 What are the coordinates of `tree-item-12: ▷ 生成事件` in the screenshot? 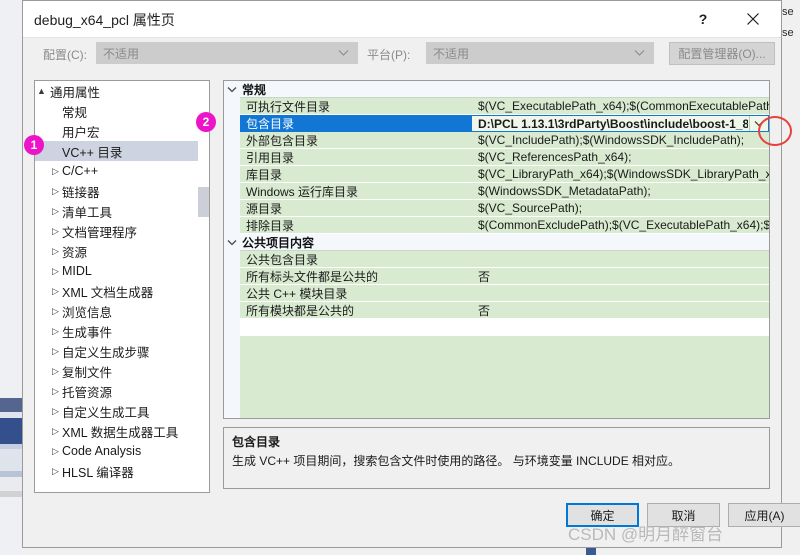 It's located at (122, 331).